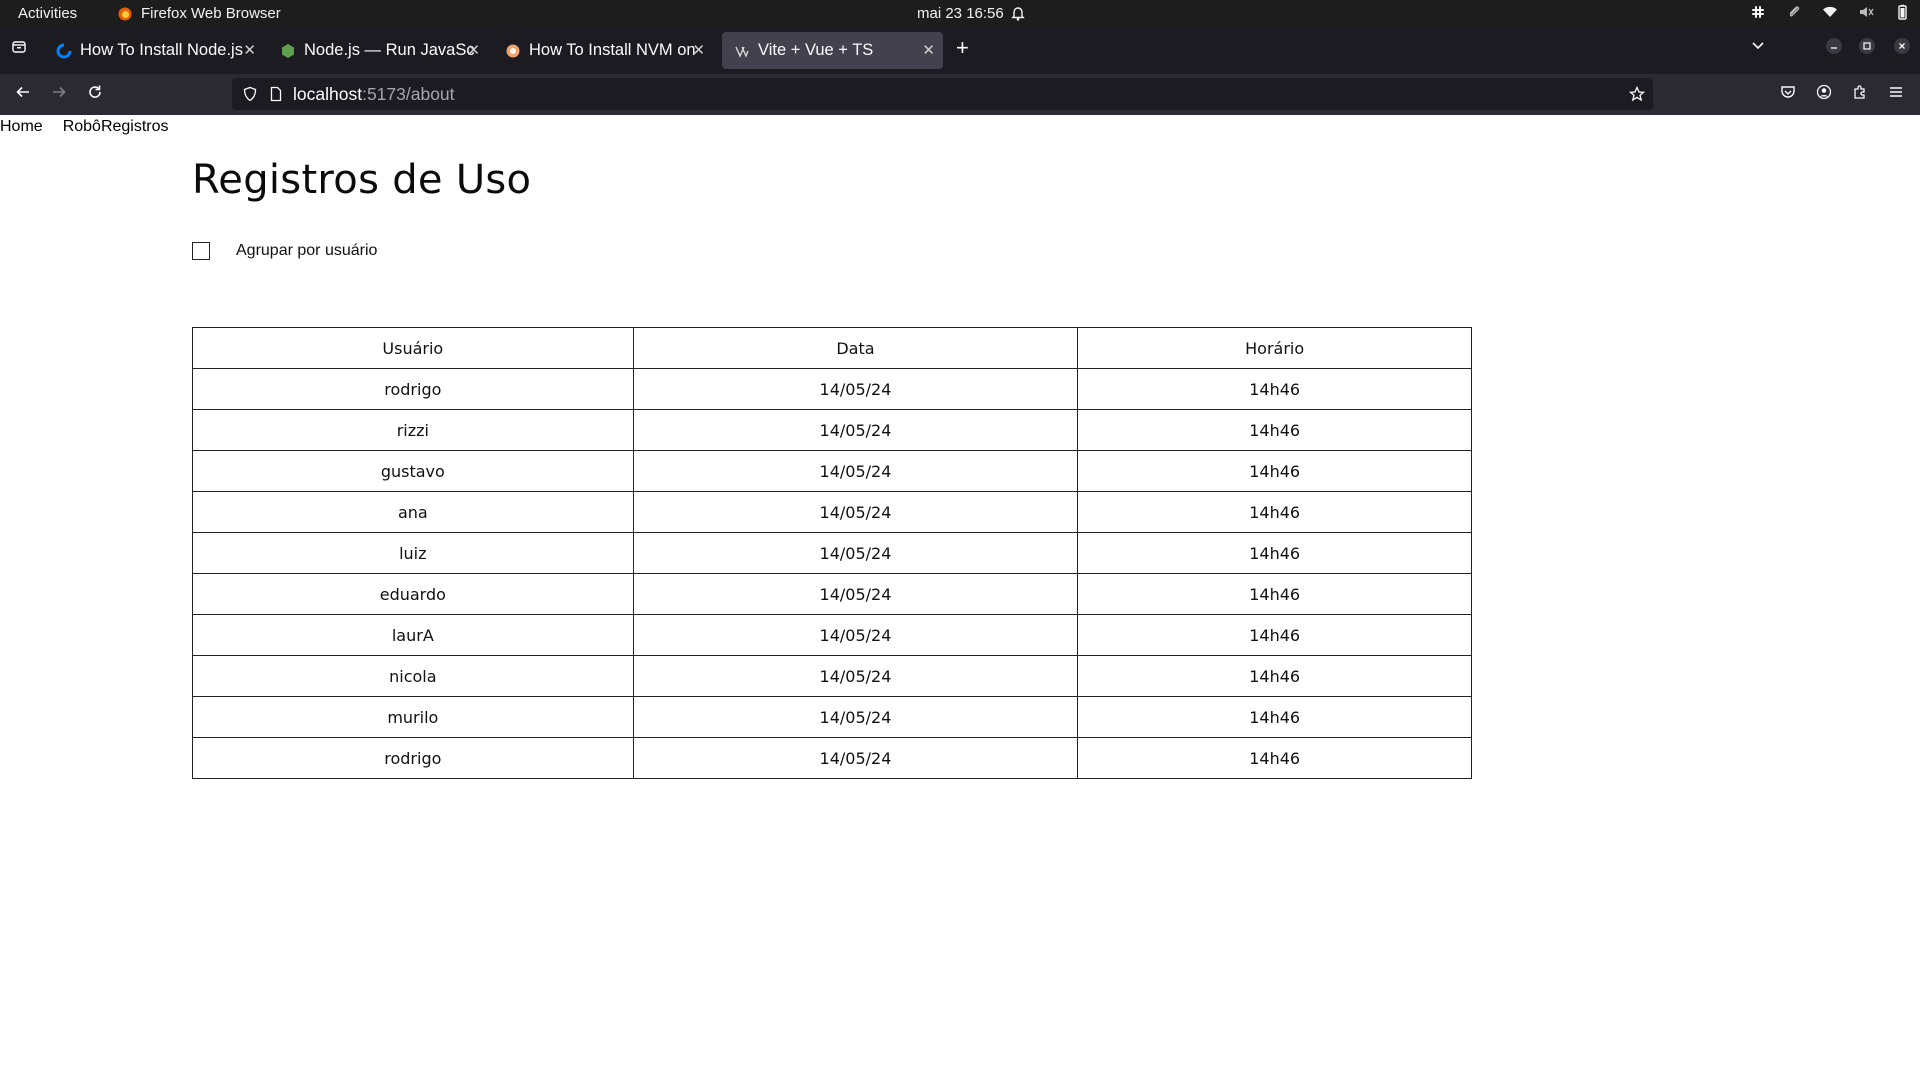 The height and width of the screenshot is (1080, 1920). Describe the element at coordinates (306, 251) in the screenshot. I see `group-by-user-label: Agrupar por usuário` at that location.